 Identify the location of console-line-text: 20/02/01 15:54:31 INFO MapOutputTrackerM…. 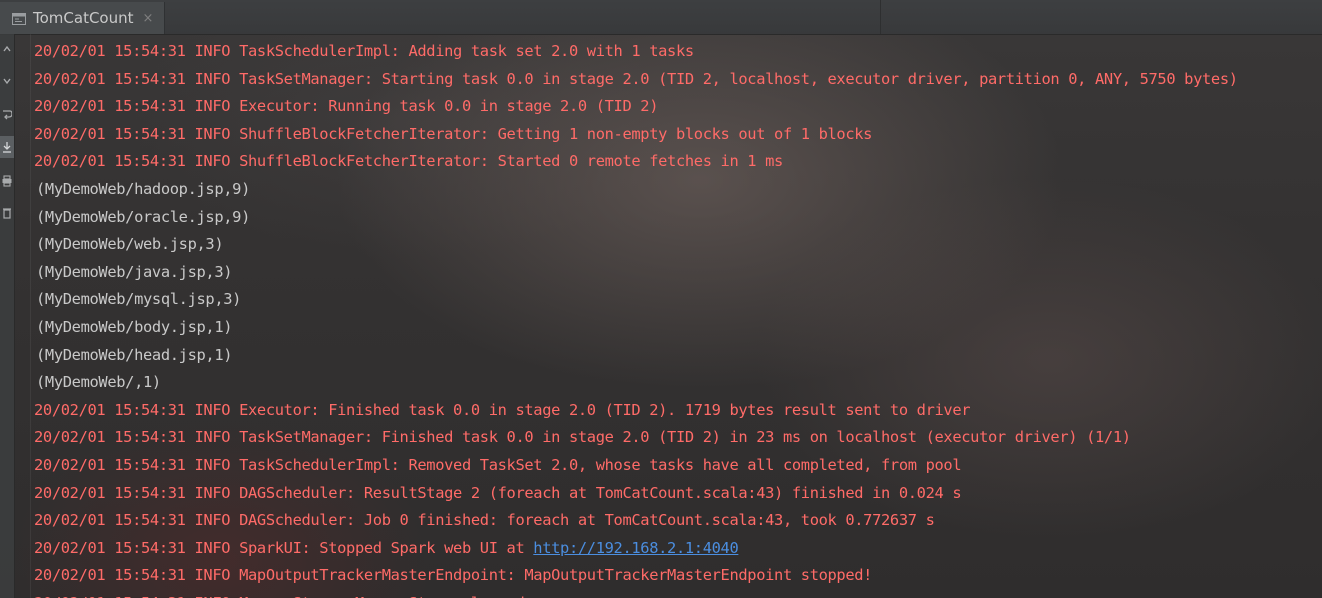
(453, 575).